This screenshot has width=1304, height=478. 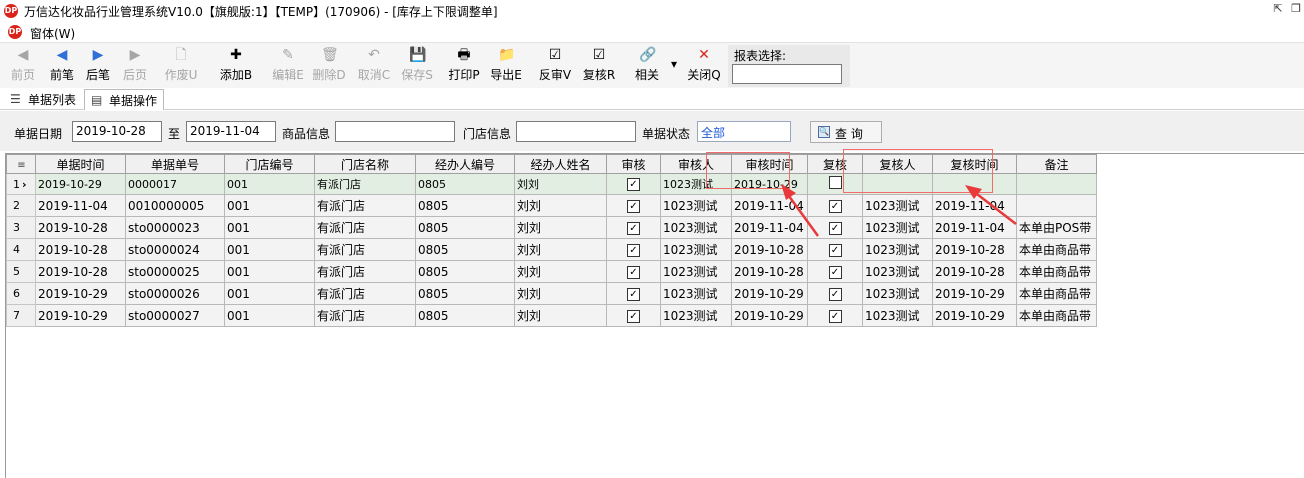 I want to click on prev-record-button: ◀ 前笔, so click(x=62, y=67).